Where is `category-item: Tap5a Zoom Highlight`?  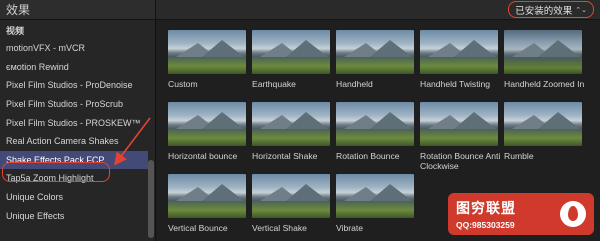 category-item: Tap5a Zoom Highlight is located at coordinates (74, 178).